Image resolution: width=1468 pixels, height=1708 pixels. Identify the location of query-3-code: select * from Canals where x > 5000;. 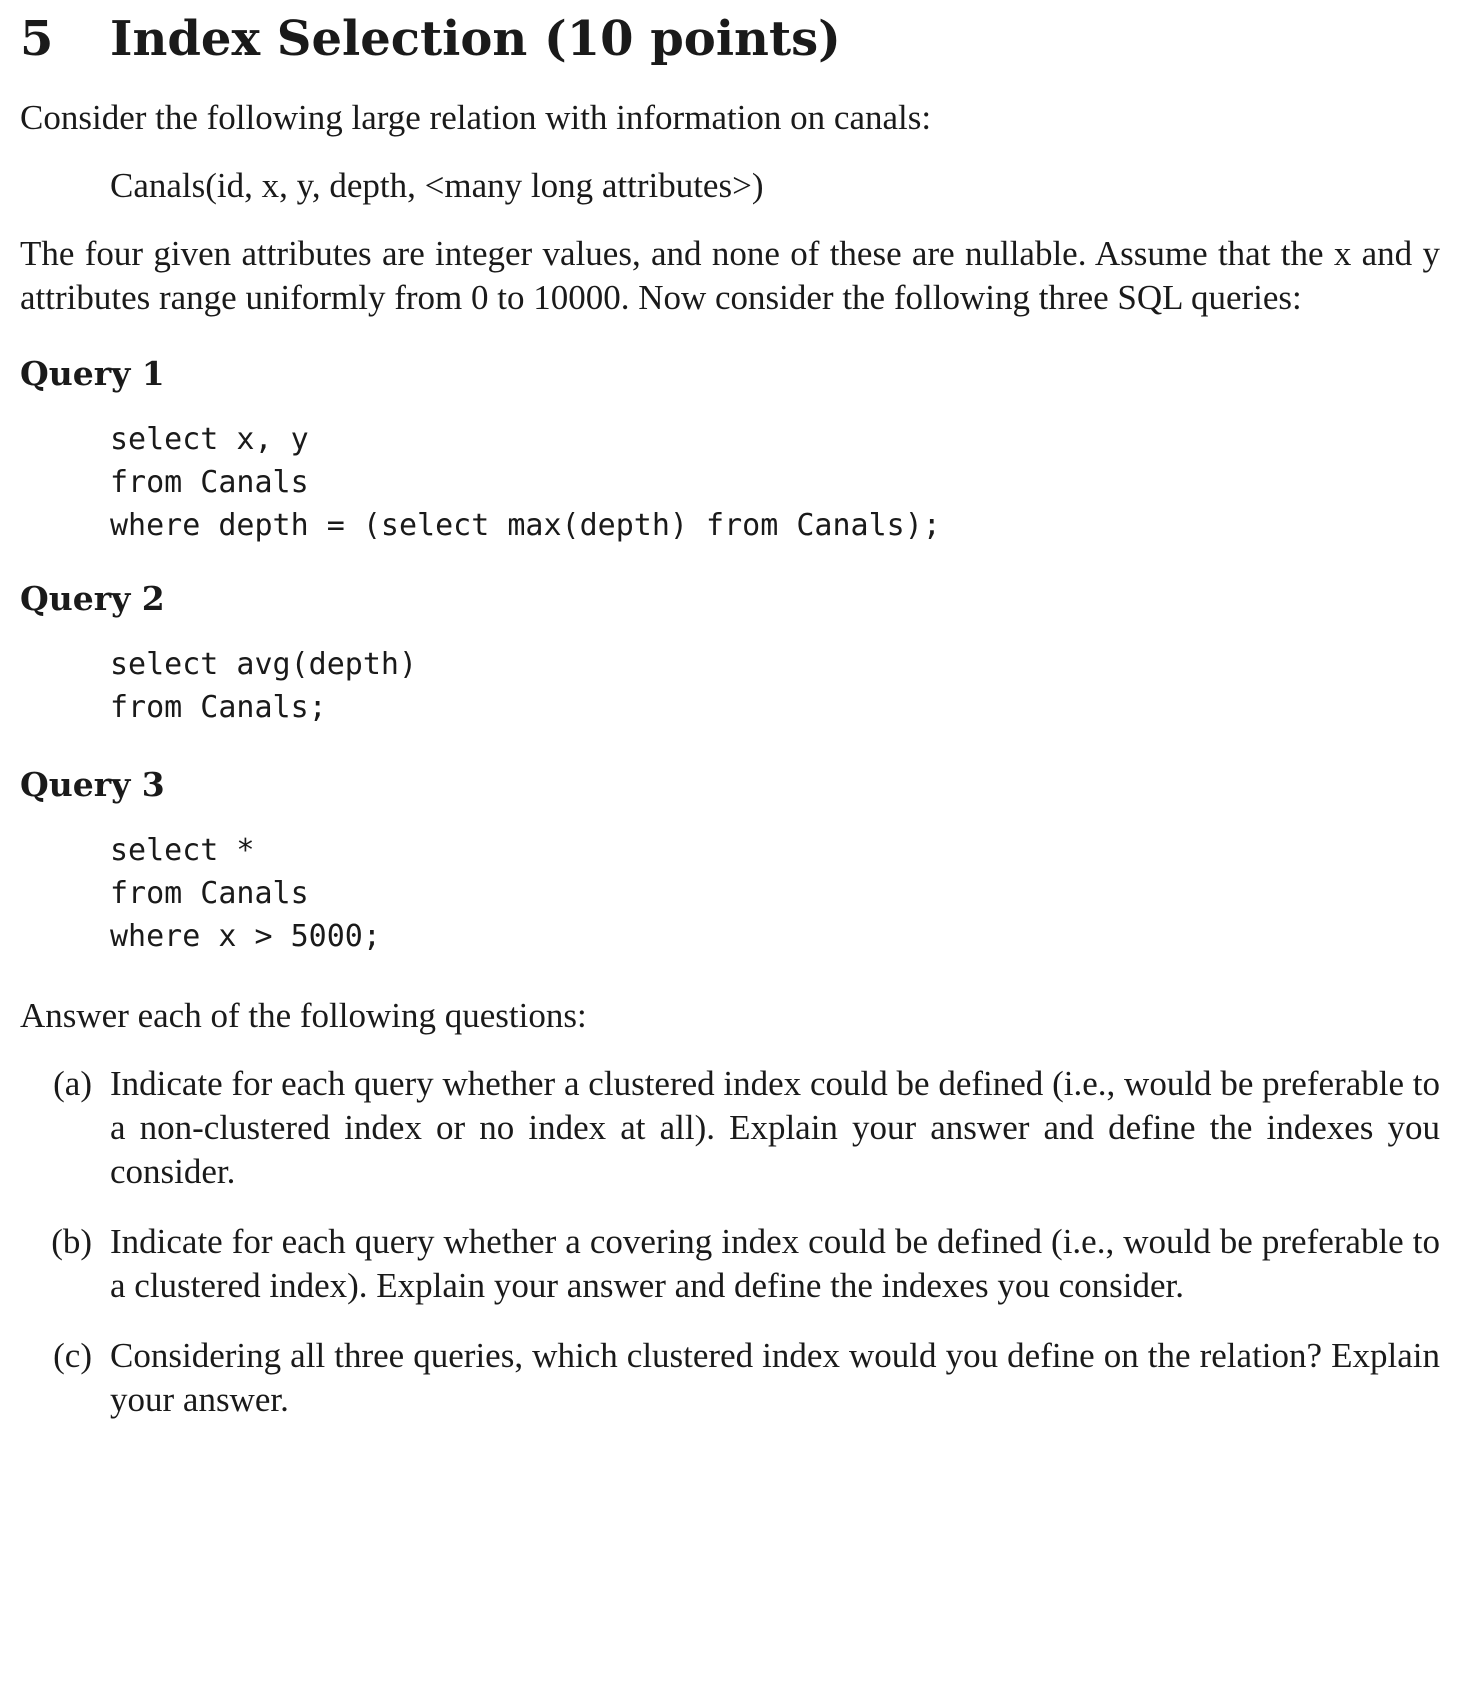
(730, 893).